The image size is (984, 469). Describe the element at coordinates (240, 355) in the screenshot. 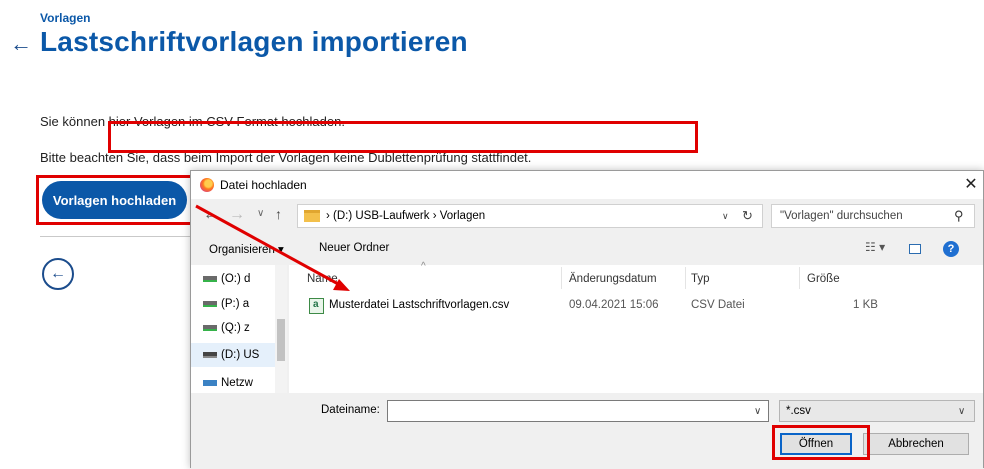

I see `nav-item-label: (D:) US` at that location.